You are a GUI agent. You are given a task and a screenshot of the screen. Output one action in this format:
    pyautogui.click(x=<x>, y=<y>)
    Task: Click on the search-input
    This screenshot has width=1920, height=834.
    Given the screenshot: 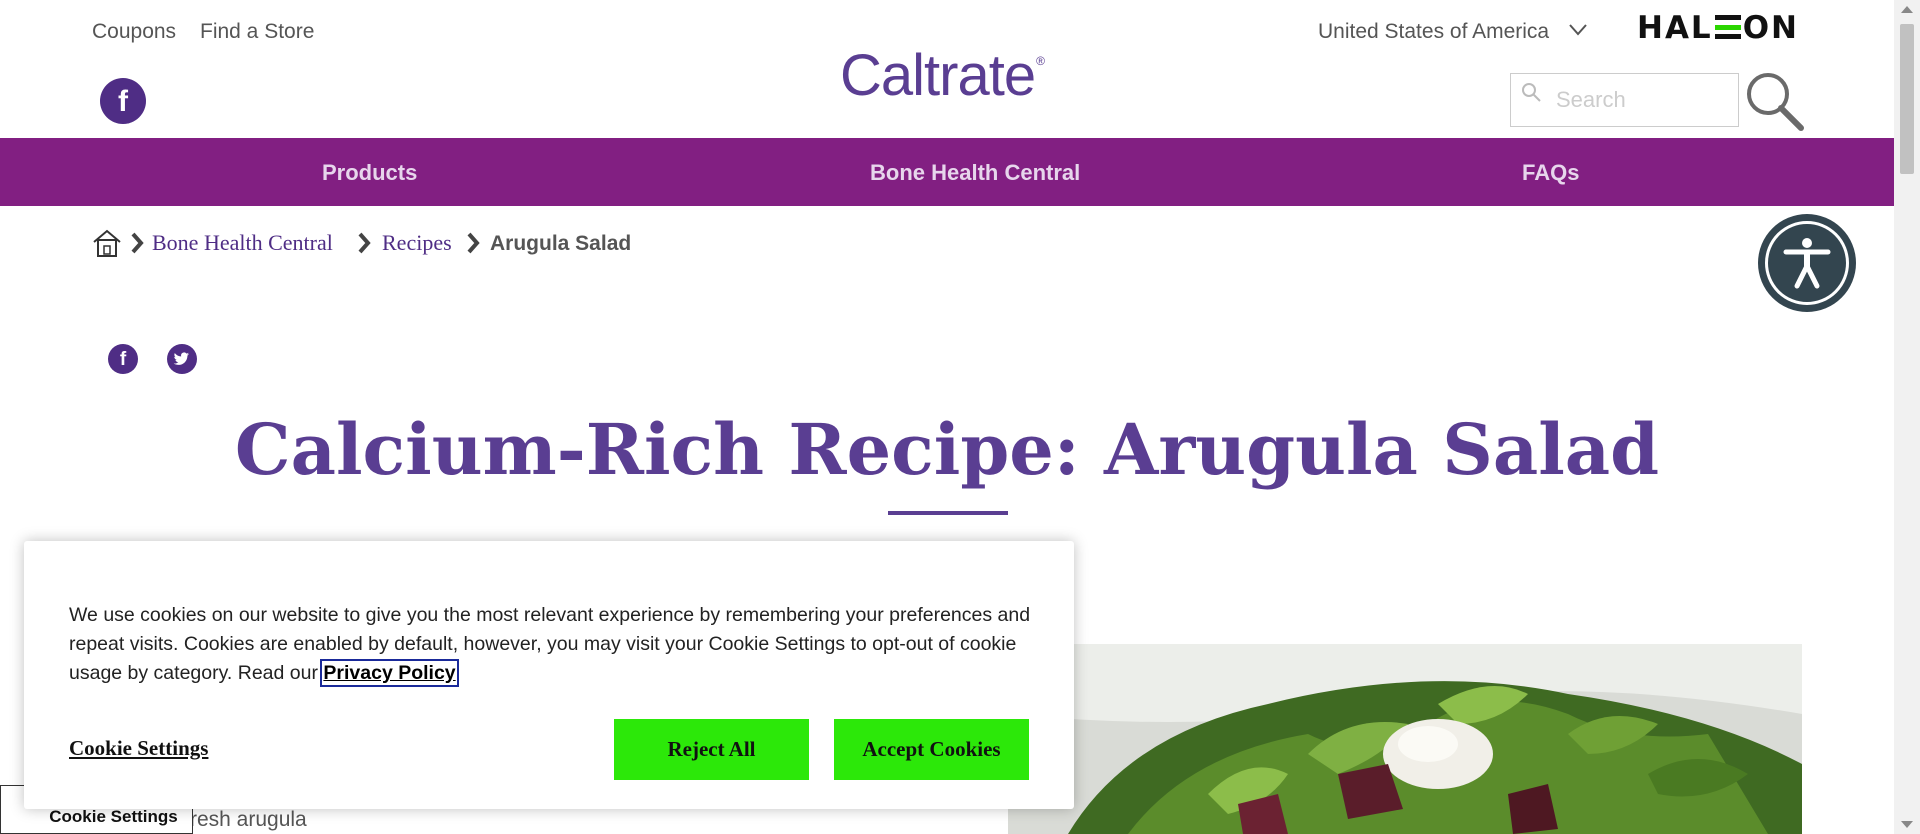 What is the action you would take?
    pyautogui.click(x=1641, y=100)
    